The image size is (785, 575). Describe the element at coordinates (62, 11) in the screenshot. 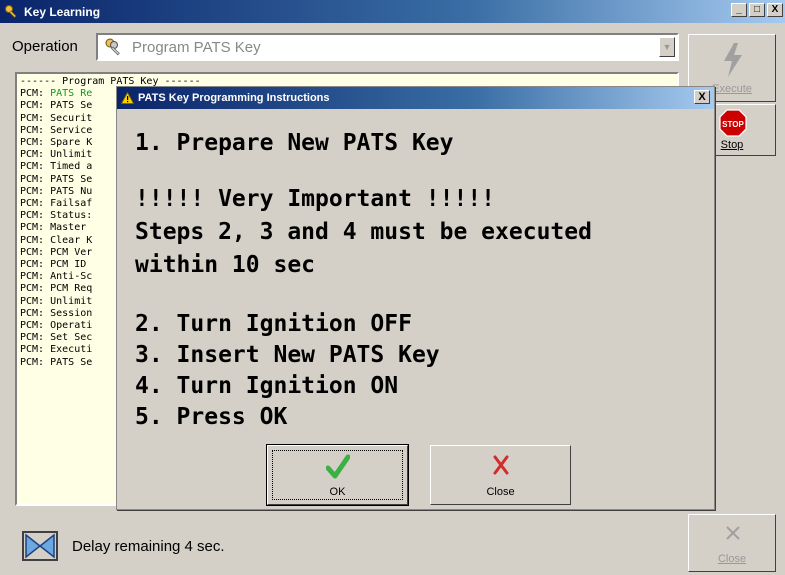

I see `window-title: Key Learning` at that location.